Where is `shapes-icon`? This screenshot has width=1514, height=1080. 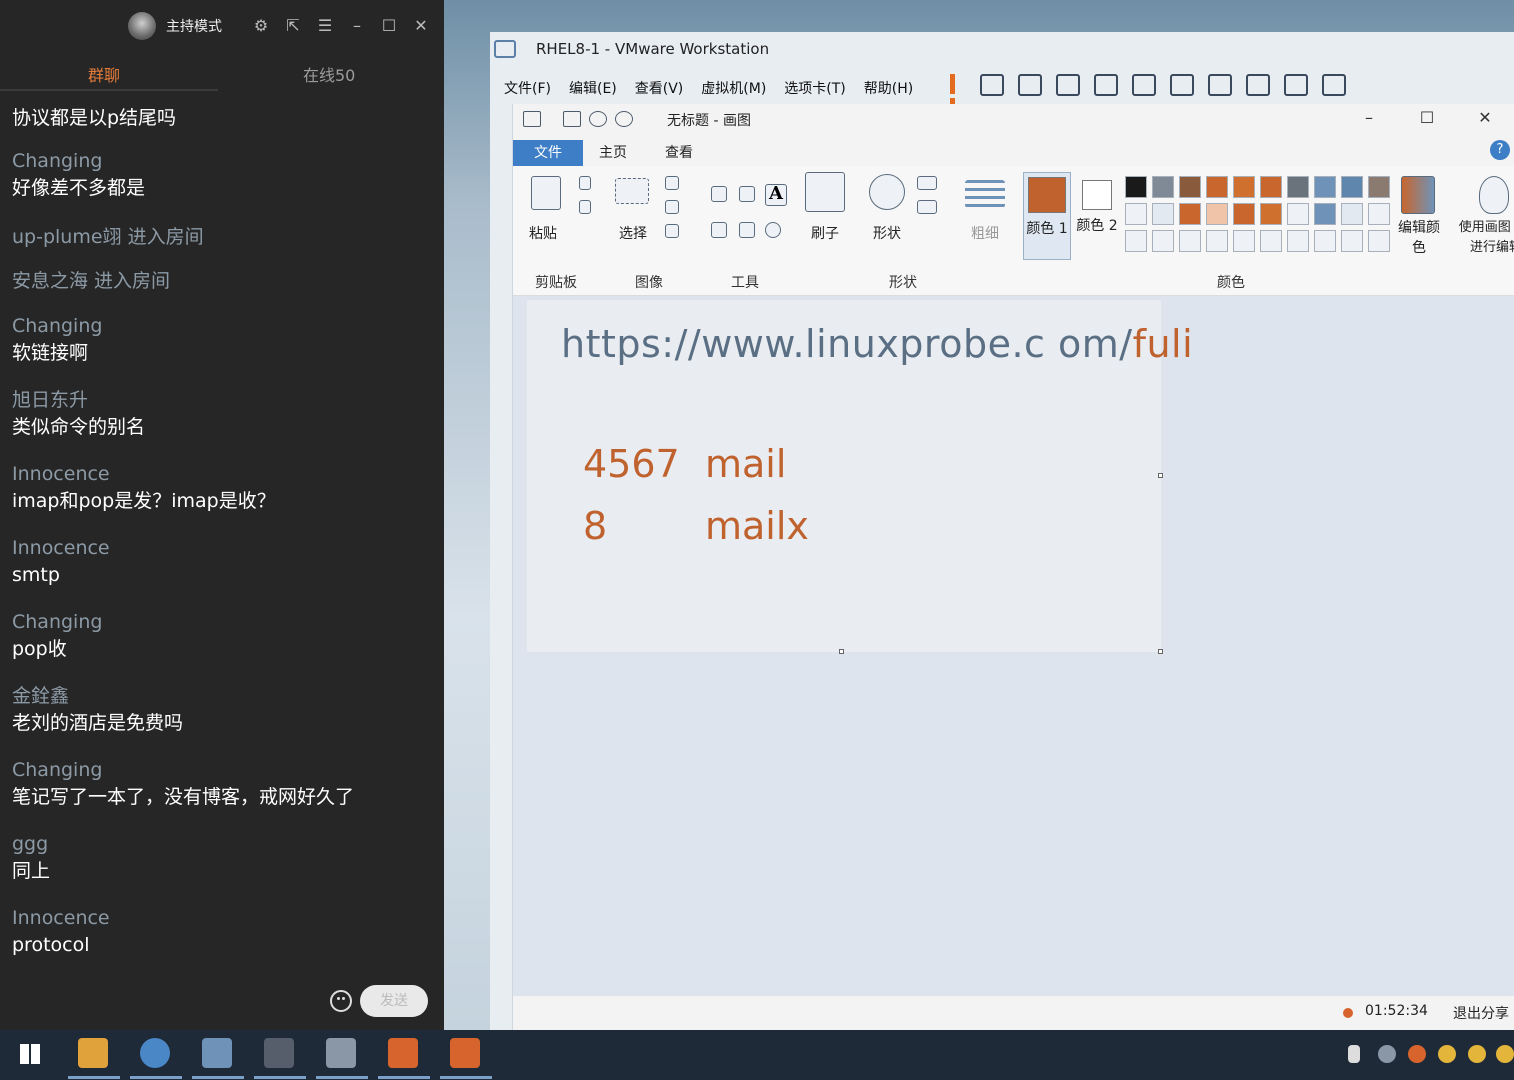 shapes-icon is located at coordinates (887, 192).